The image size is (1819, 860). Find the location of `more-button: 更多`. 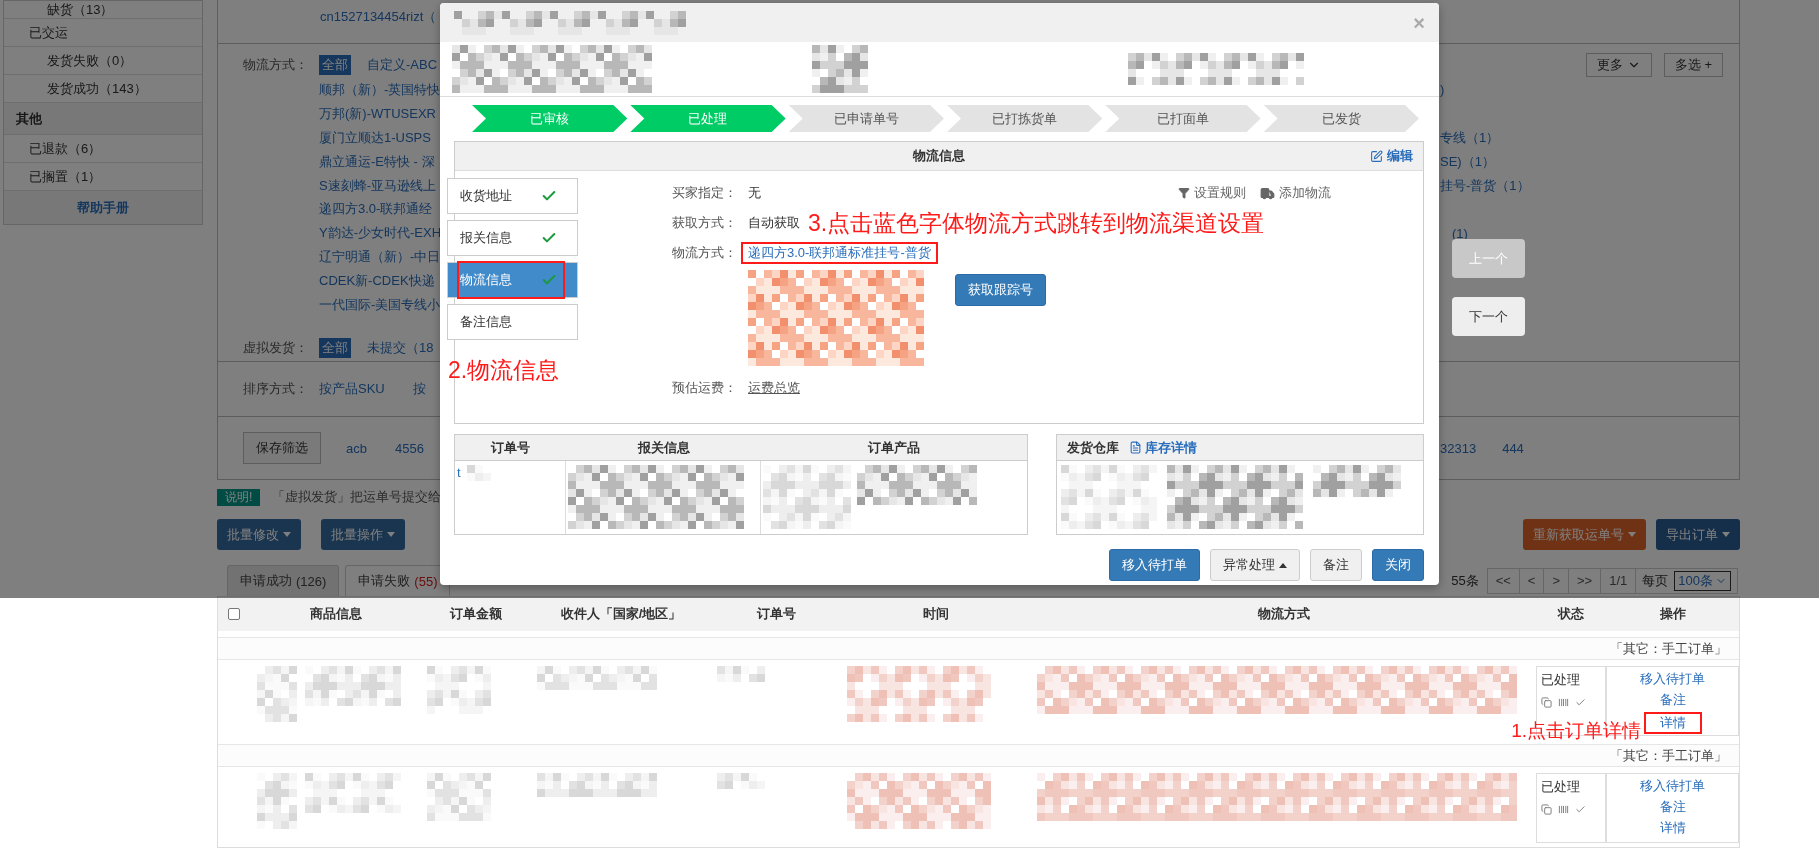

more-button: 更多 is located at coordinates (1618, 64).